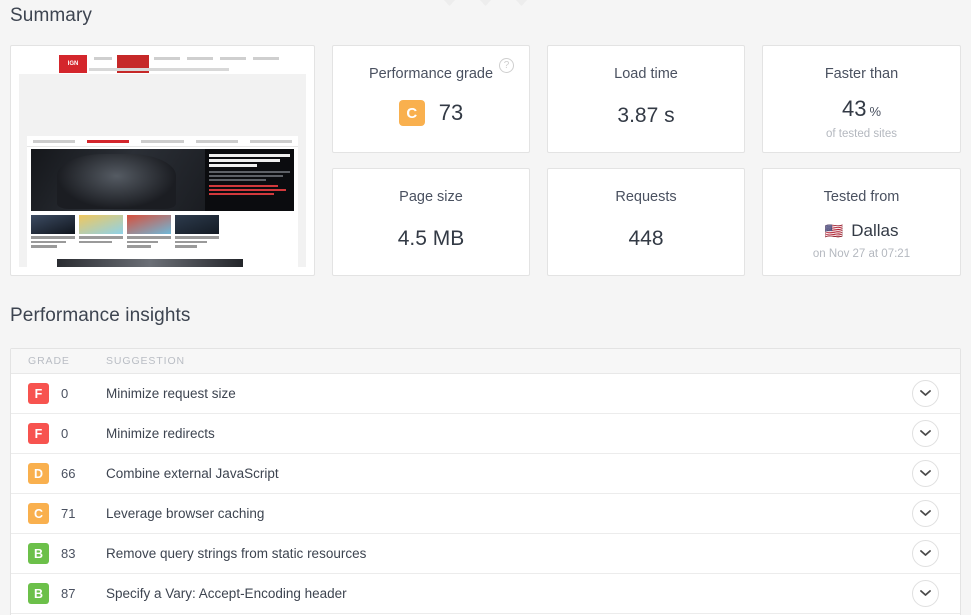 The image size is (971, 615). Describe the element at coordinates (646, 115) in the screenshot. I see `load-time-value: 3.87 s` at that location.